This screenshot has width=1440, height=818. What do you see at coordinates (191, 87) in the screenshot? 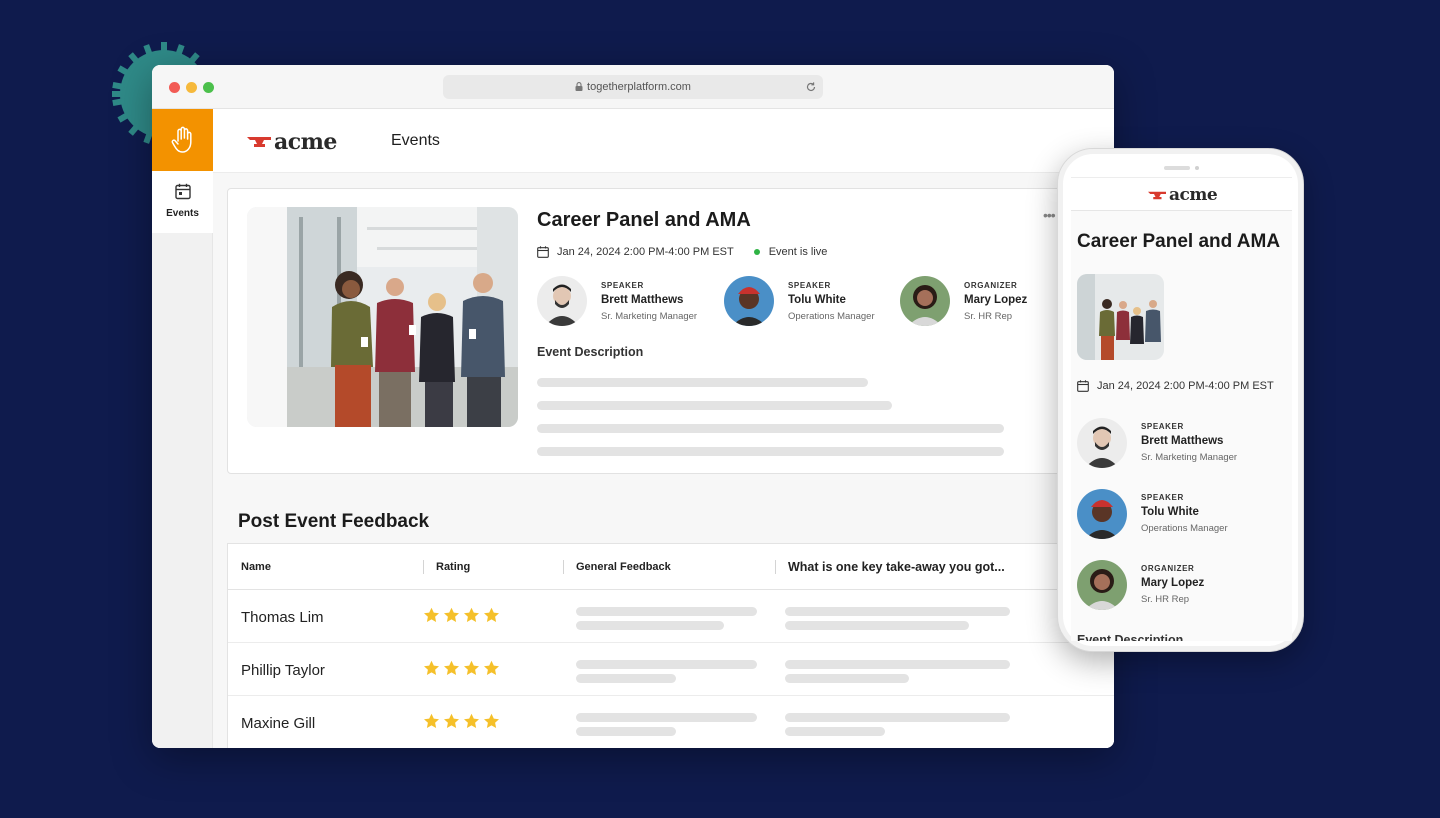
I see `minimize-window-button` at bounding box center [191, 87].